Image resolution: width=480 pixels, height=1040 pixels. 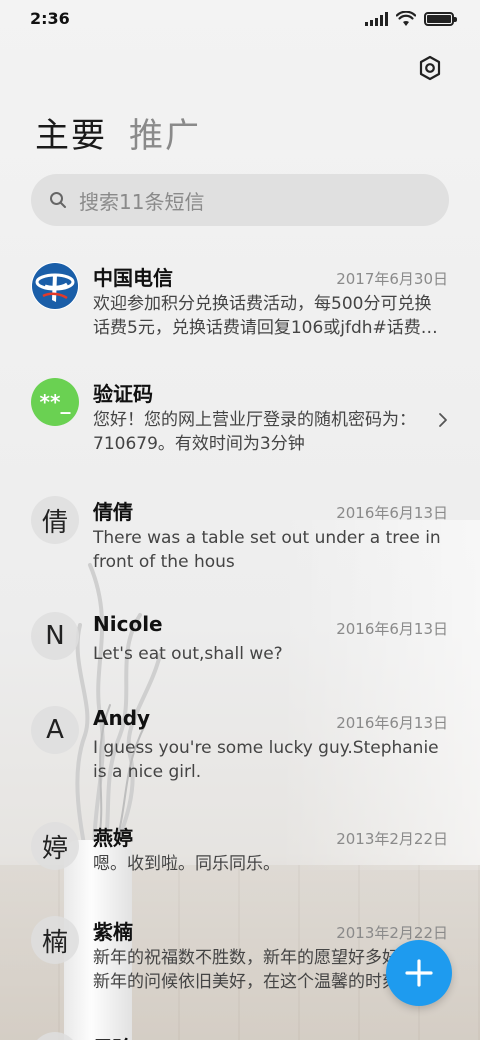 What do you see at coordinates (122, 718) in the screenshot?
I see `contact-name: Andy` at bounding box center [122, 718].